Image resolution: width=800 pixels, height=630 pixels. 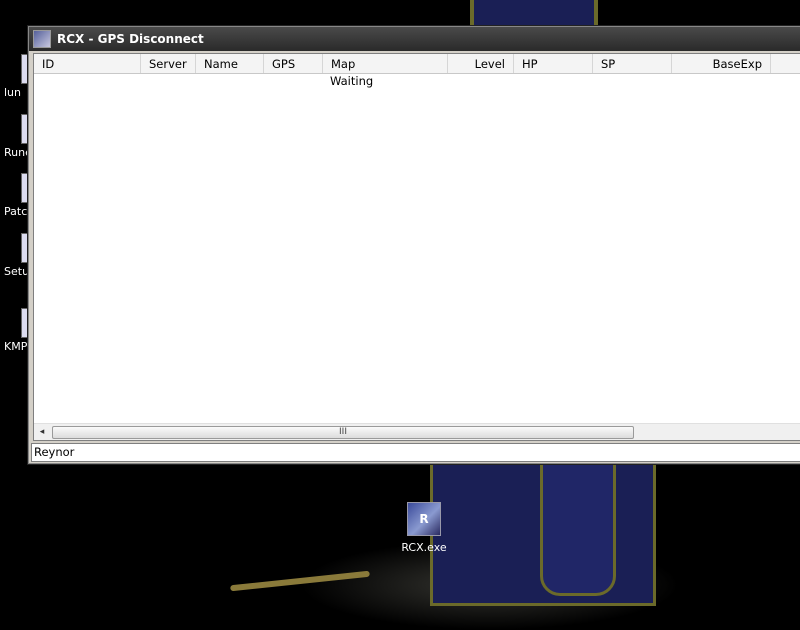 What do you see at coordinates (42, 432) in the screenshot?
I see `scroll-left-icon: ◂` at bounding box center [42, 432].